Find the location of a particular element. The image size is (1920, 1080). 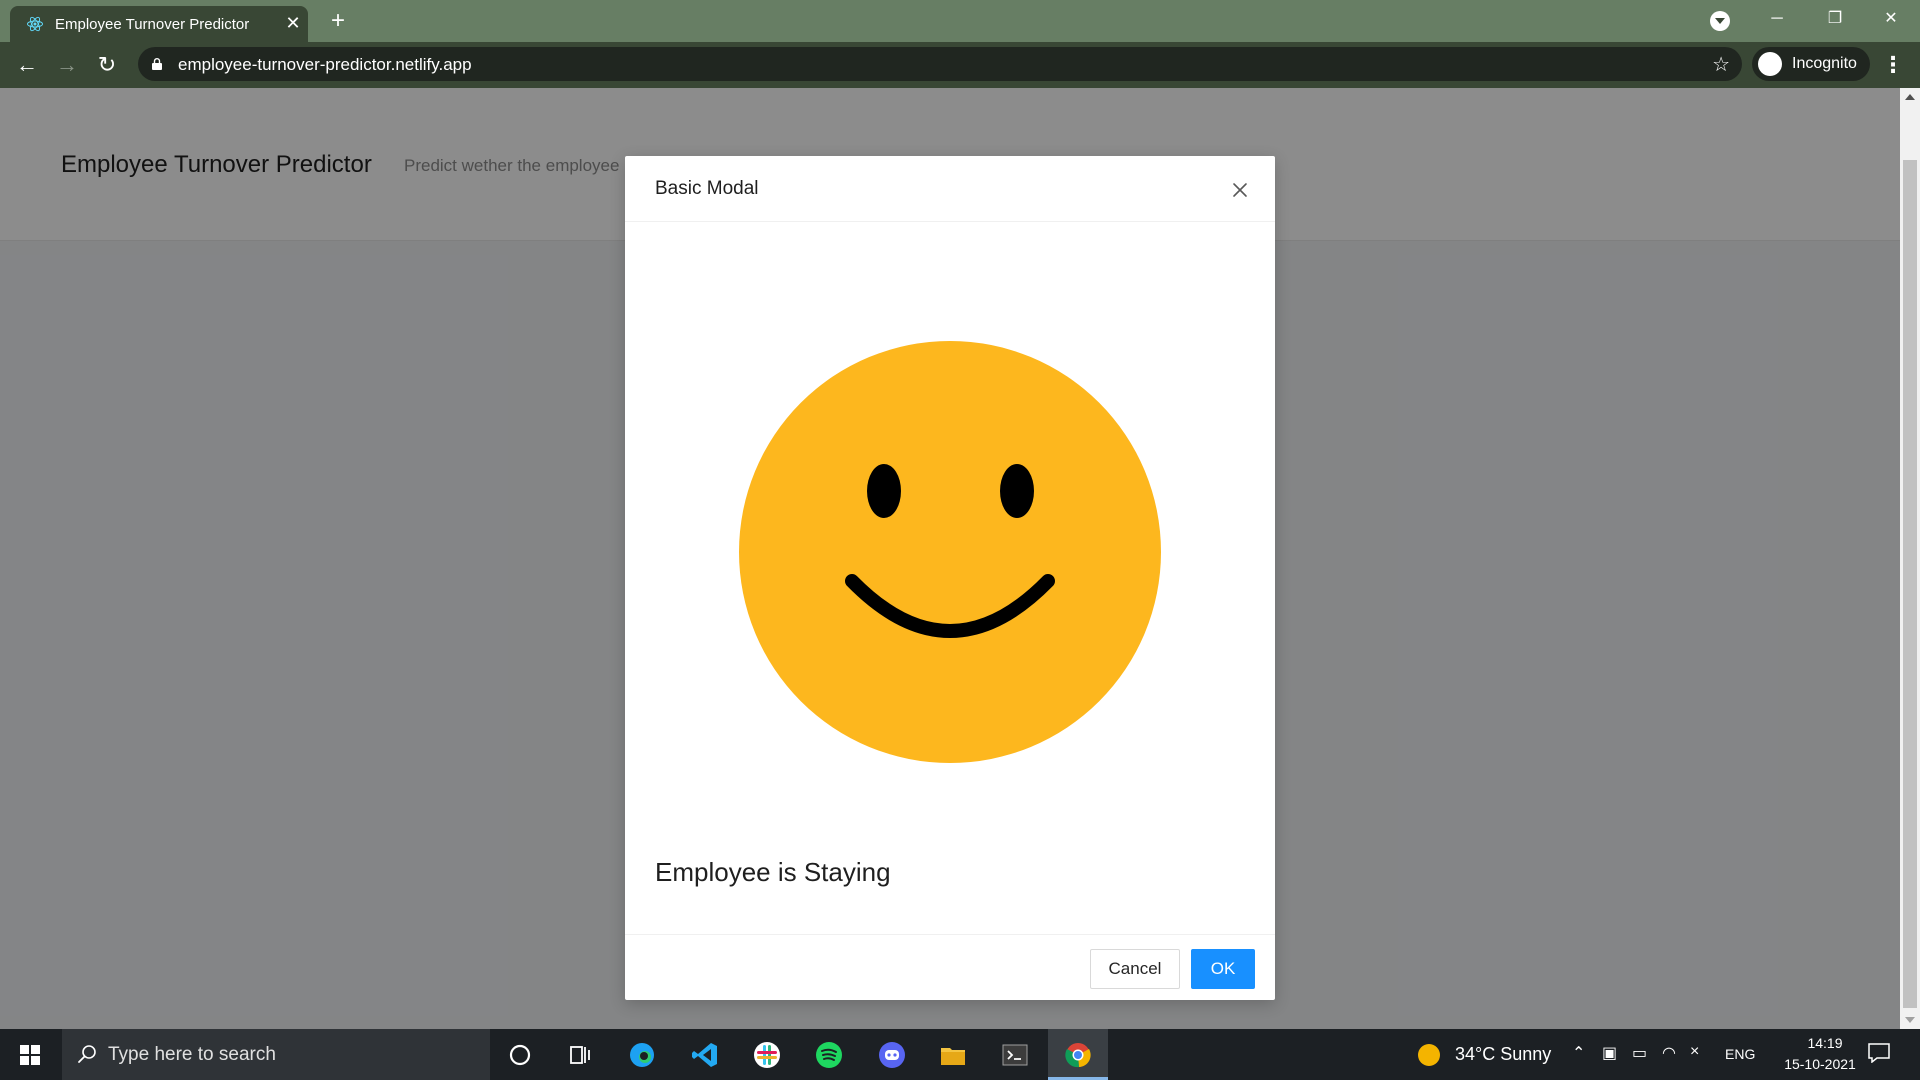

clock-time: 14:19 is located at coordinates (1825, 1043).